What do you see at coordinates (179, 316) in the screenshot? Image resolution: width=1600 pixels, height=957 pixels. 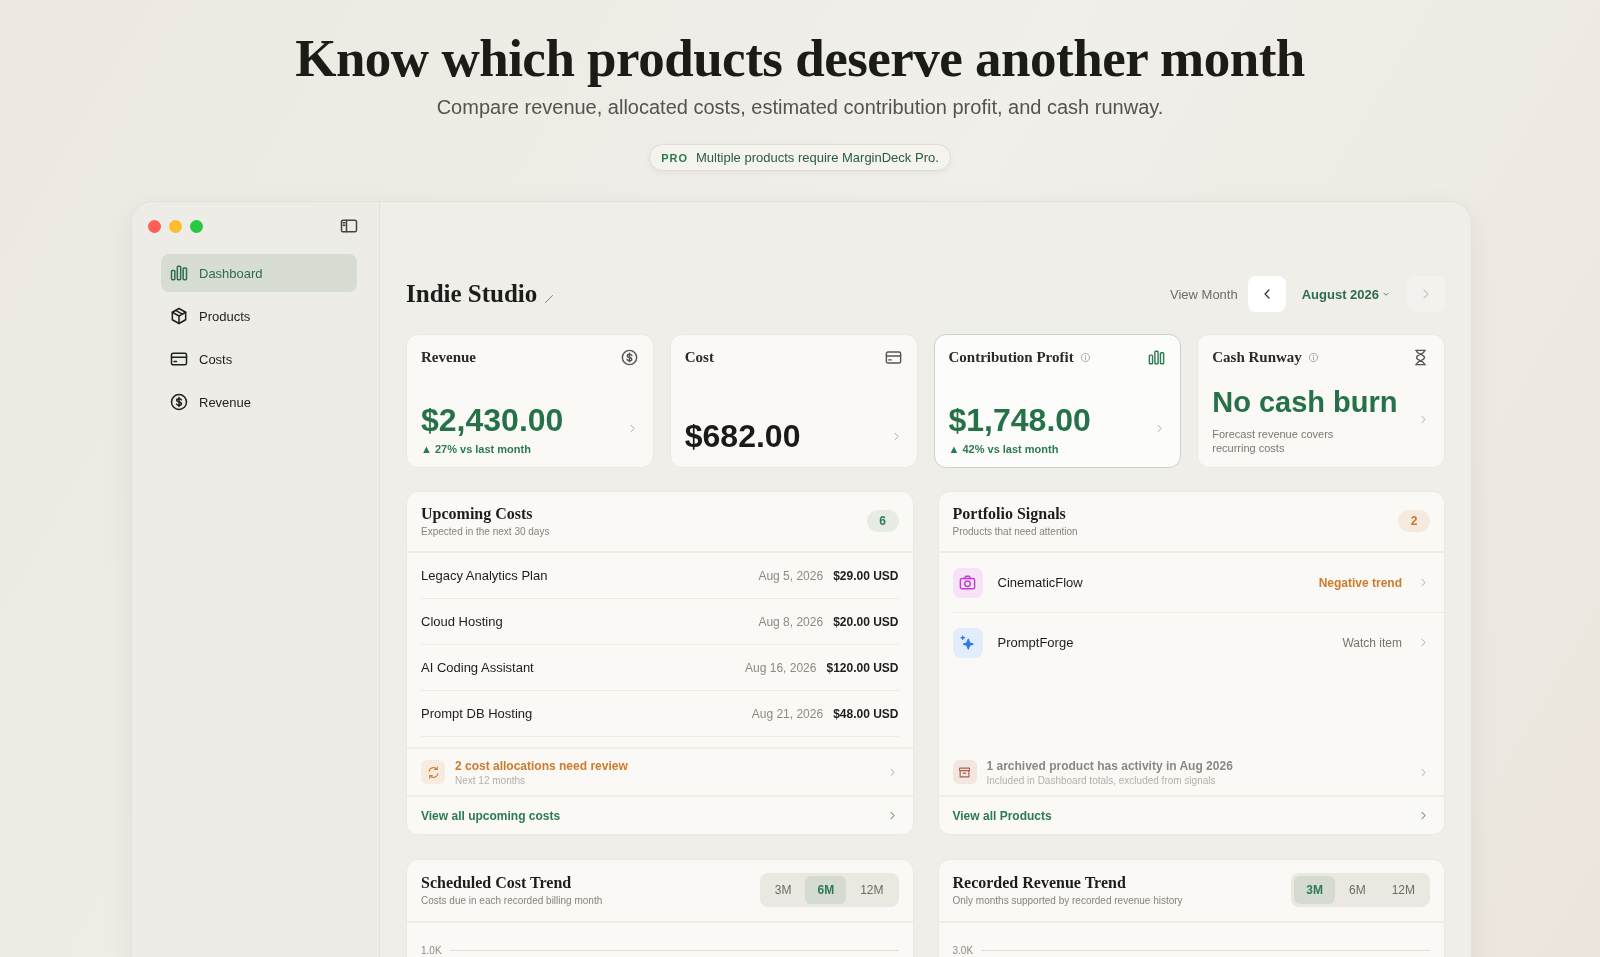 I see `box-icon` at bounding box center [179, 316].